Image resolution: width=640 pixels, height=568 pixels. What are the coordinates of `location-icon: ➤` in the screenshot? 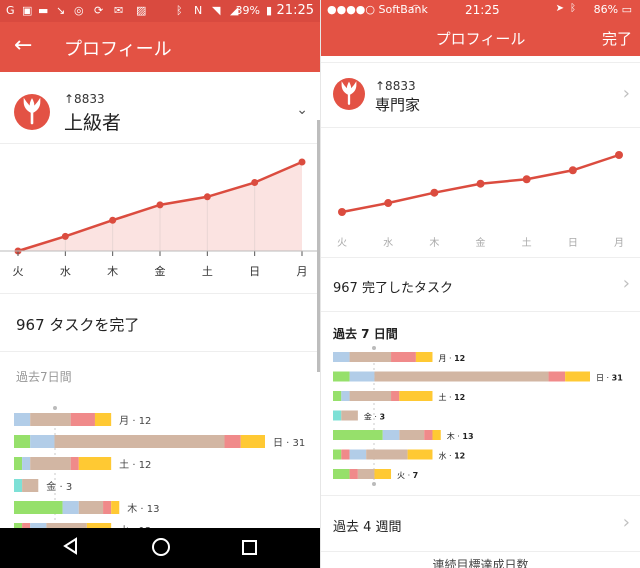 It's located at (559, 8).